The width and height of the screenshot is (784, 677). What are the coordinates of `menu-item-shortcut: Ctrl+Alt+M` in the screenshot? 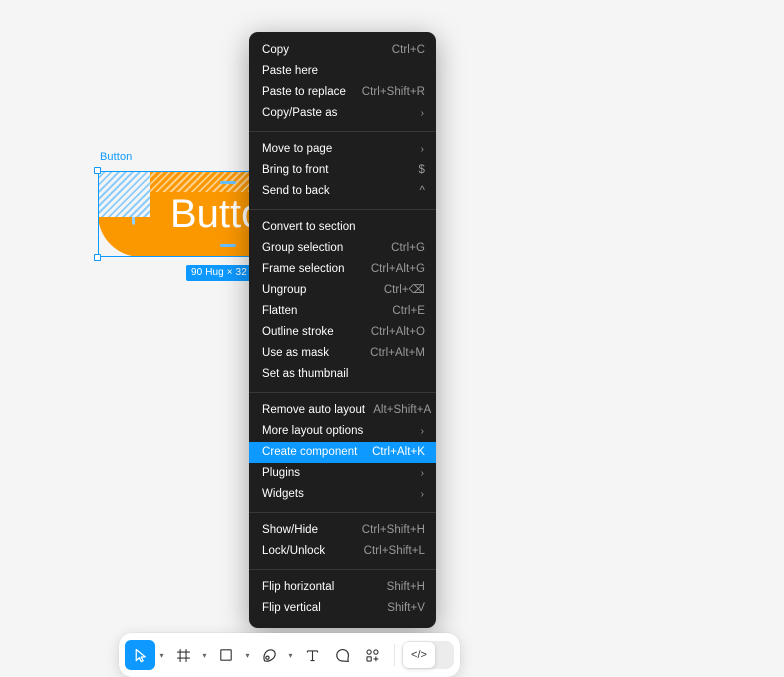 It's located at (397, 353).